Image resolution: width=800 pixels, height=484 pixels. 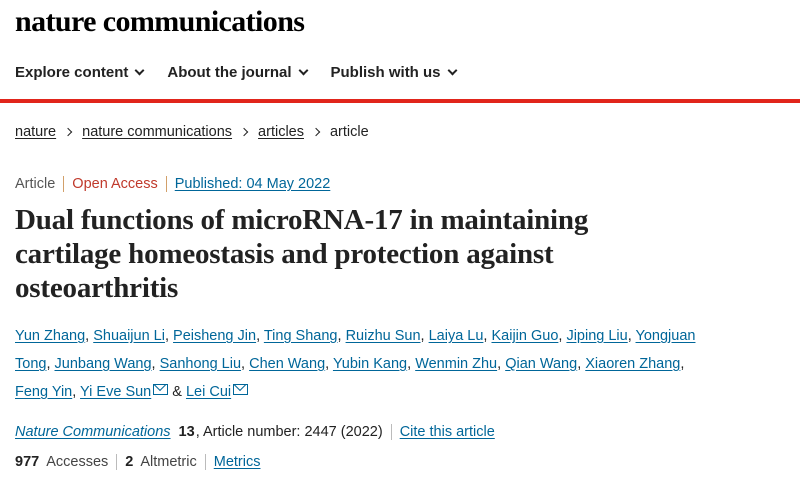 I want to click on author-link: Sanhong Liu, so click(x=200, y=364).